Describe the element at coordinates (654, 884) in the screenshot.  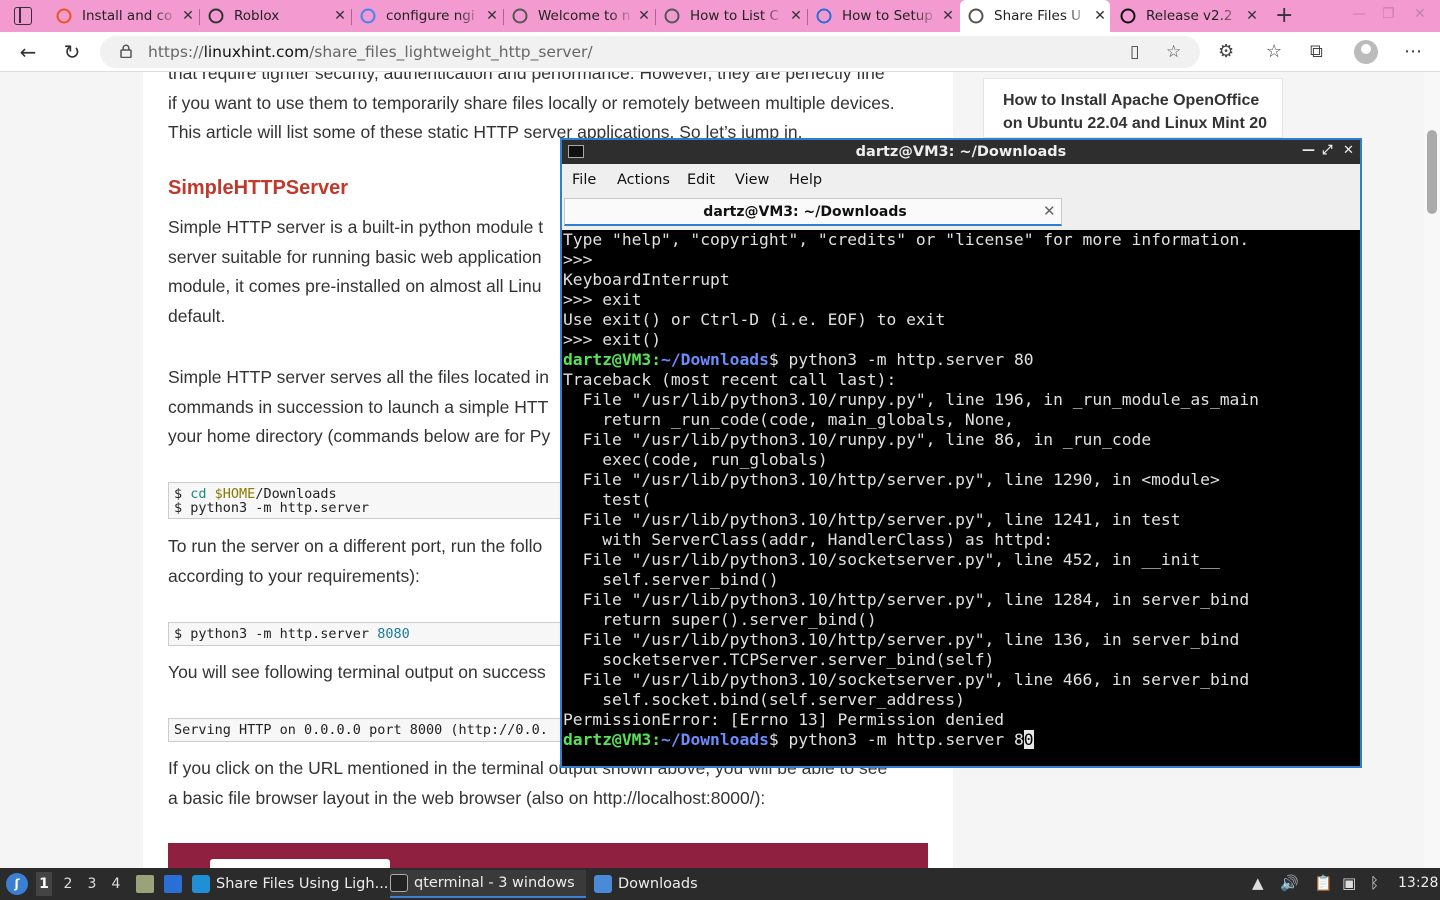
I see `taskbar-task-2: Downloads` at that location.